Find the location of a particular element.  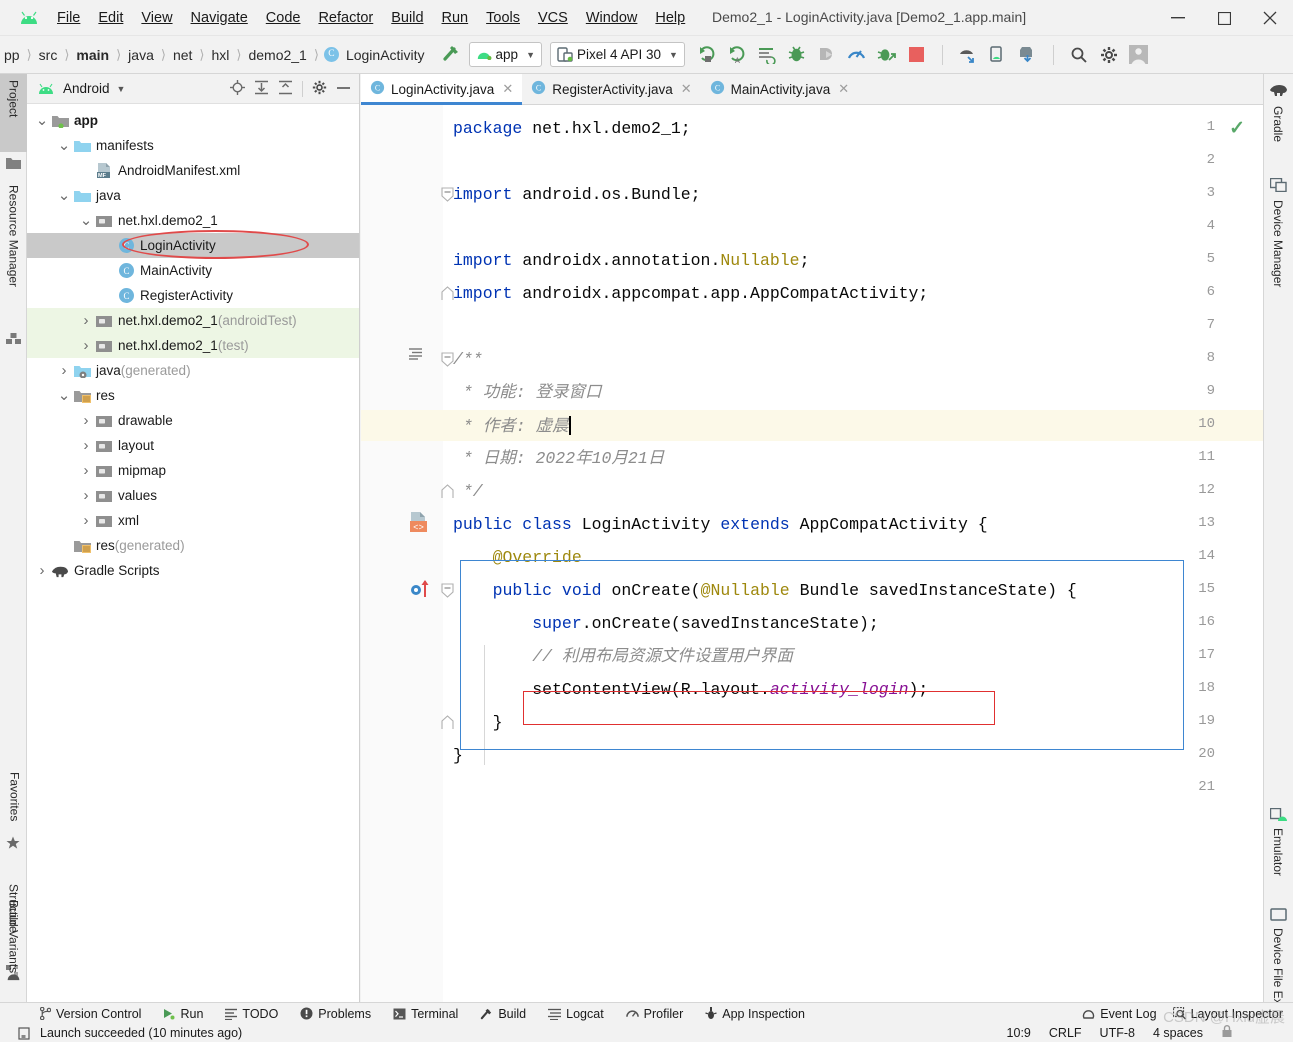

gear-icon is located at coordinates (319, 89).